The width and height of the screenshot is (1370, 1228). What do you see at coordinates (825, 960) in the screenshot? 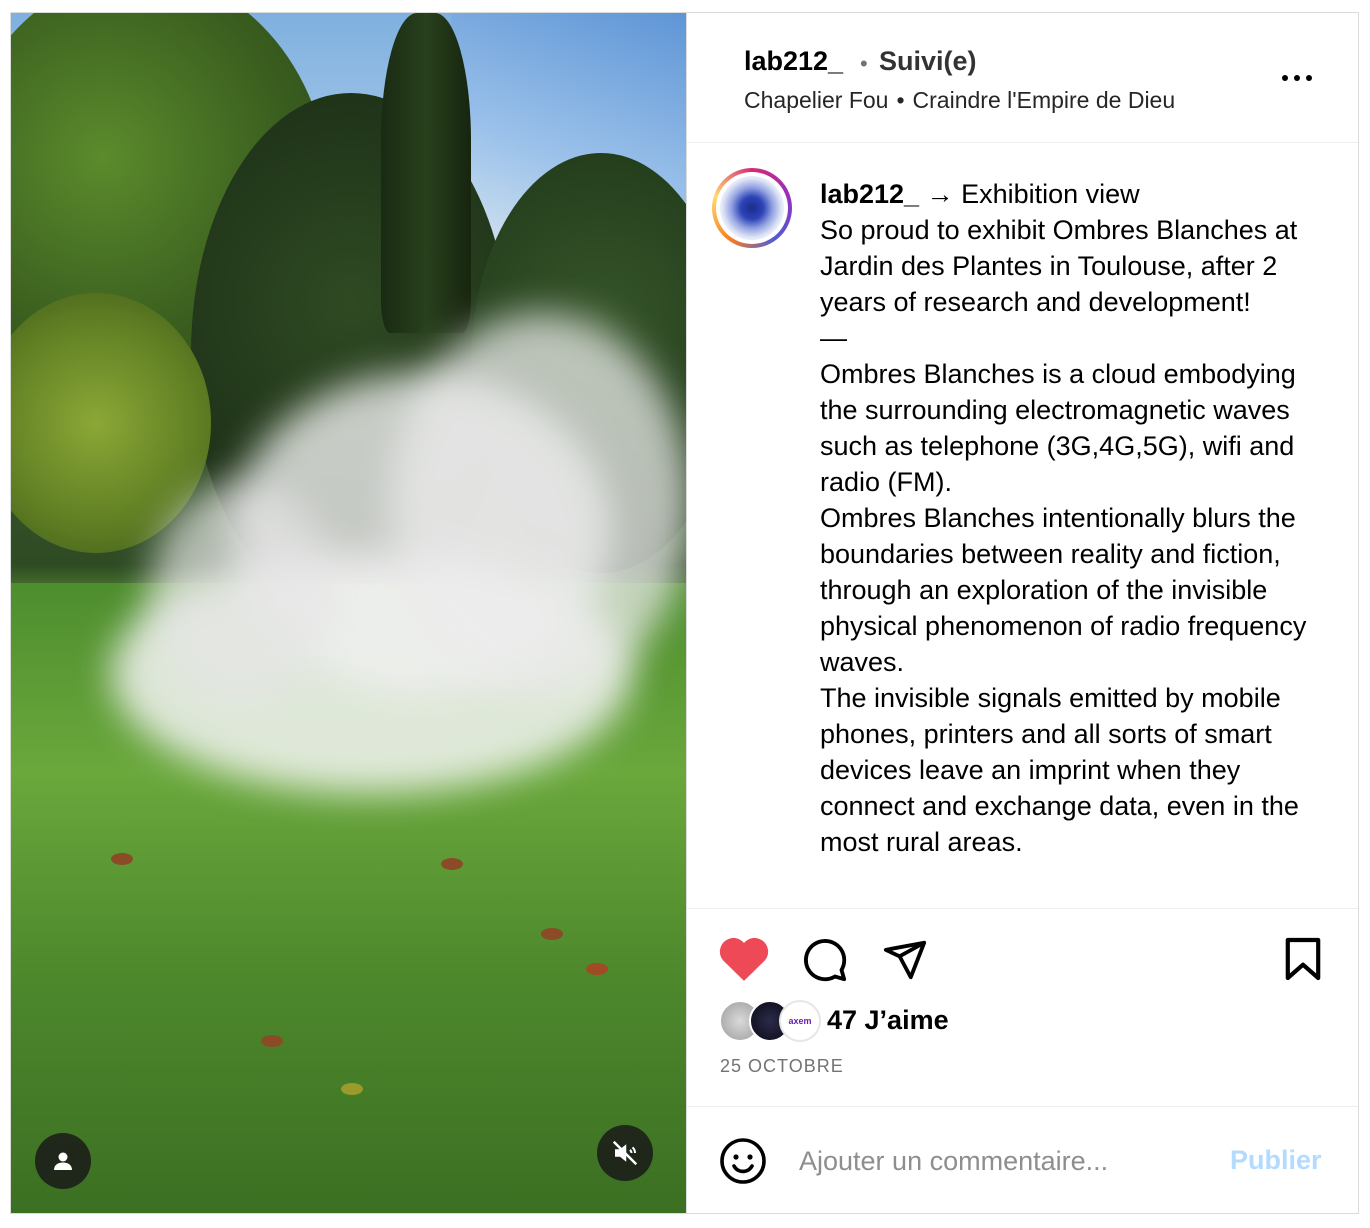
I see `comment-icon` at bounding box center [825, 960].